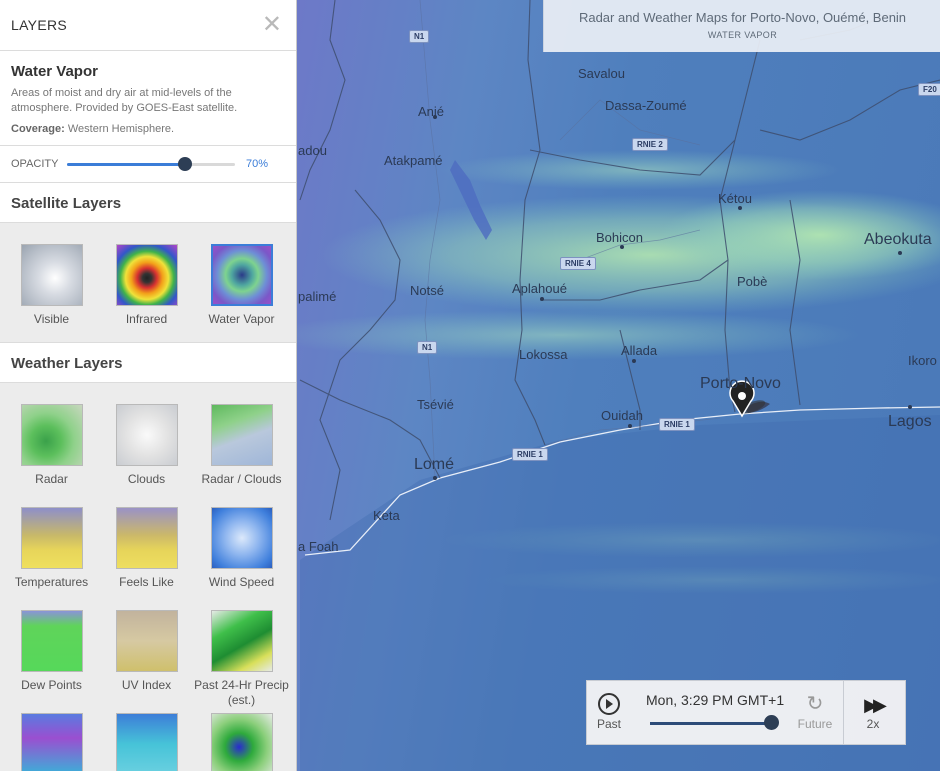 The height and width of the screenshot is (771, 940). What do you see at coordinates (51, 275) in the screenshot?
I see `visible-thumbnail` at bounding box center [51, 275].